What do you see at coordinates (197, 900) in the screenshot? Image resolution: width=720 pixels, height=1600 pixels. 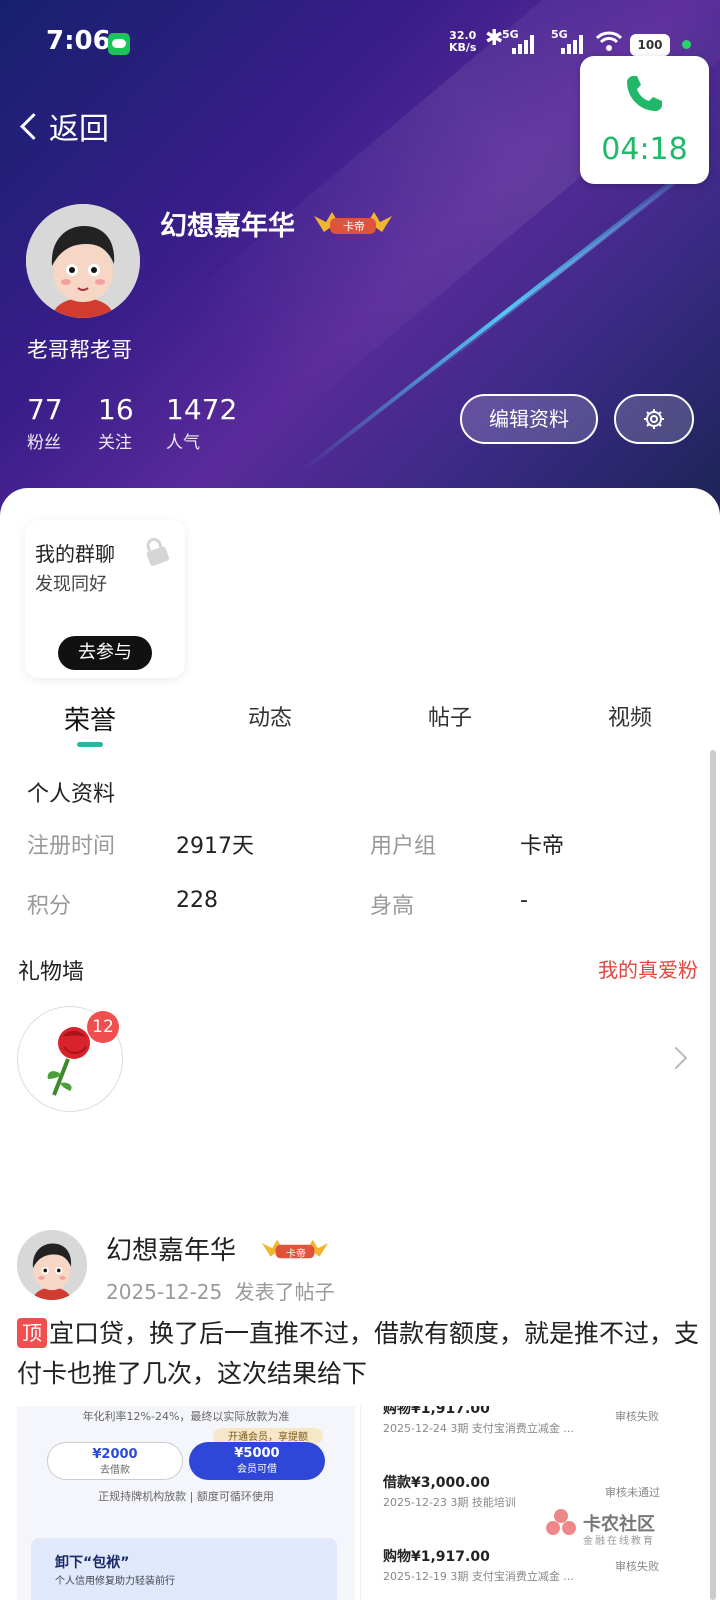 I see `info-value-points: 228` at bounding box center [197, 900].